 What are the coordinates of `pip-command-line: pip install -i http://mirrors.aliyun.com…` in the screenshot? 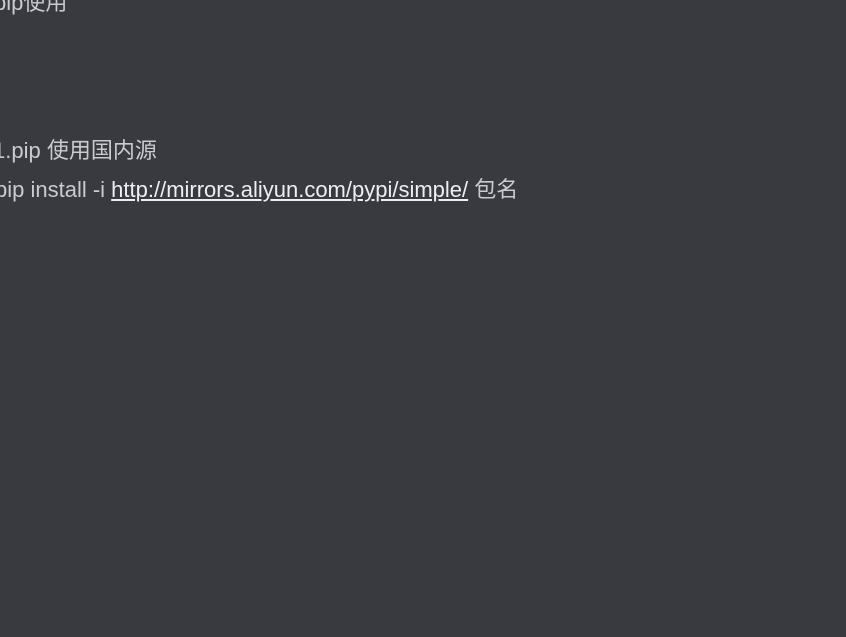 It's located at (259, 190).